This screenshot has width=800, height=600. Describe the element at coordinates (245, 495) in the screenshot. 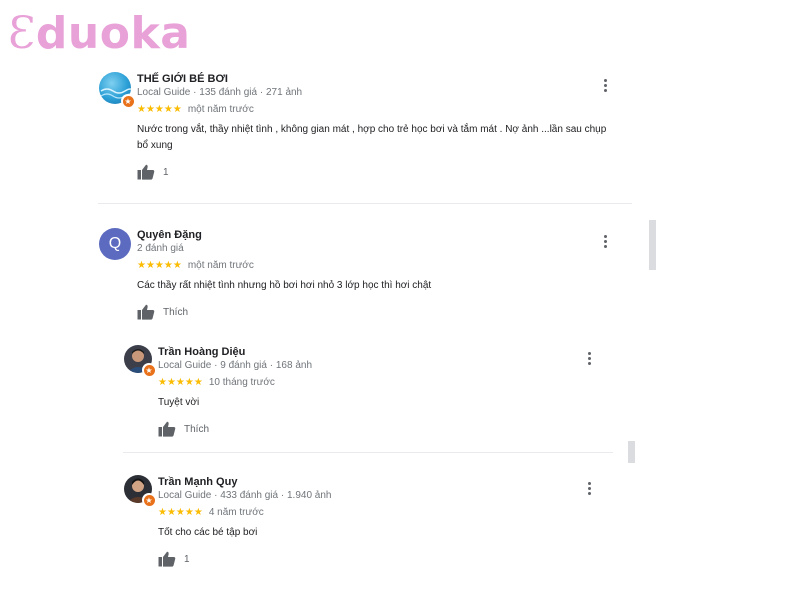

I see `reviewer-meta: Local Guide · 433 đánh giá · 1.940 ảnh` at that location.